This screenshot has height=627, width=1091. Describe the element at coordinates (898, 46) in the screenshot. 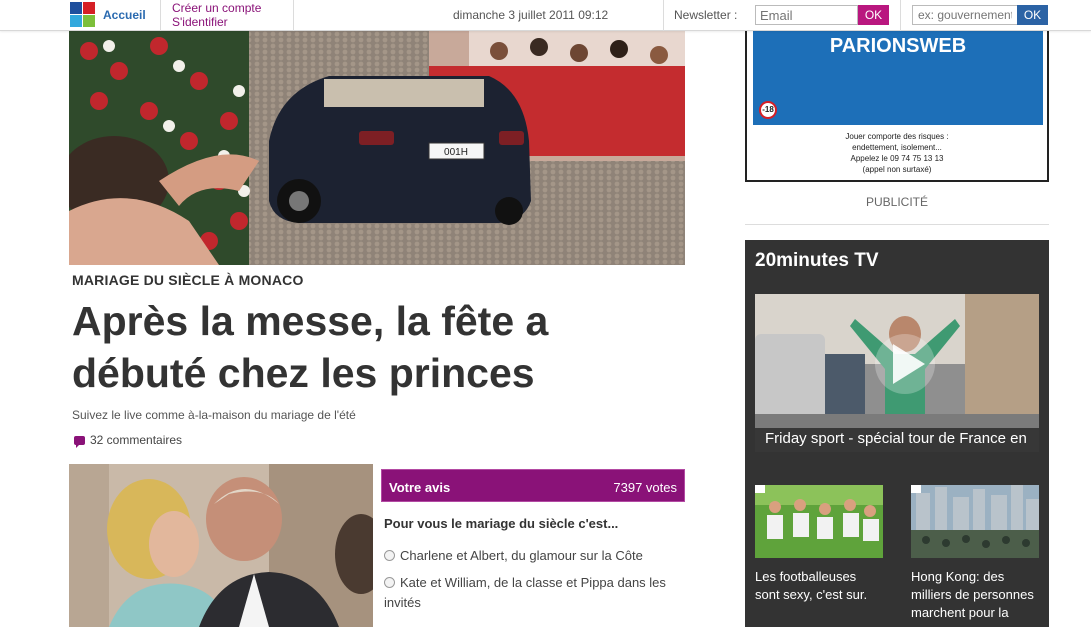

I see `ad-brand-name: PARIONSWEB` at that location.